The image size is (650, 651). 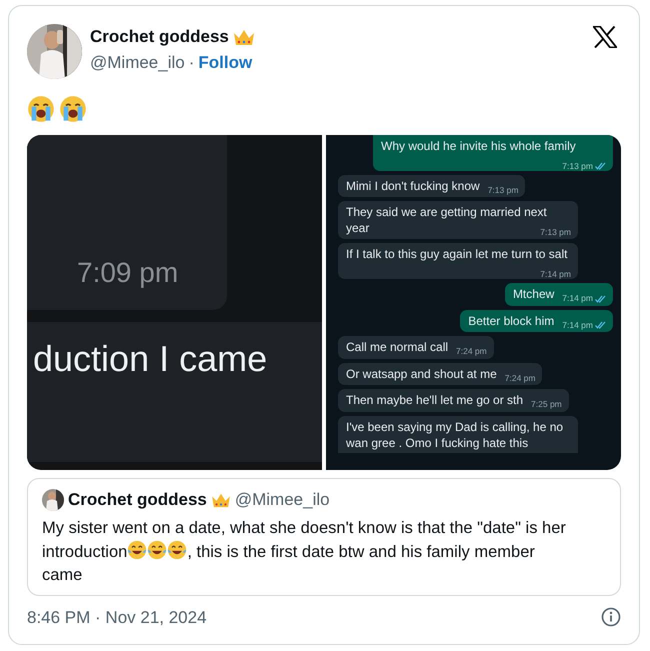 I want to click on message-time: 7:25 pm, so click(x=546, y=404).